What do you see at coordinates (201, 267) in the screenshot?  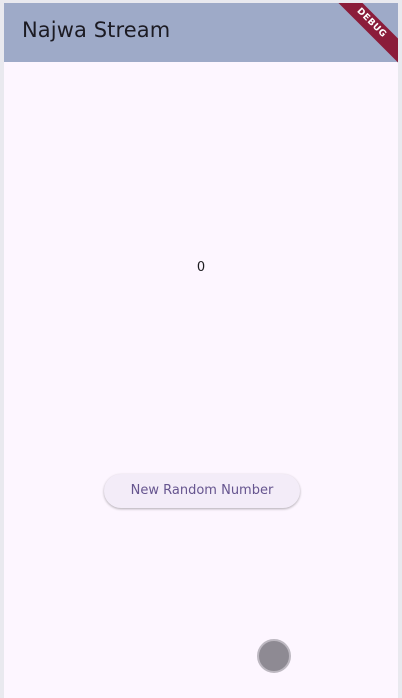 I see `random-number-display: 0` at bounding box center [201, 267].